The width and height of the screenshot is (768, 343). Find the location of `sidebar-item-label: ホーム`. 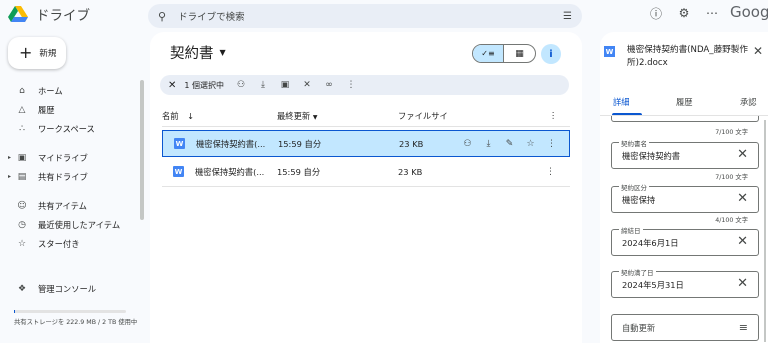

sidebar-item-label: ホーム is located at coordinates (50, 90).